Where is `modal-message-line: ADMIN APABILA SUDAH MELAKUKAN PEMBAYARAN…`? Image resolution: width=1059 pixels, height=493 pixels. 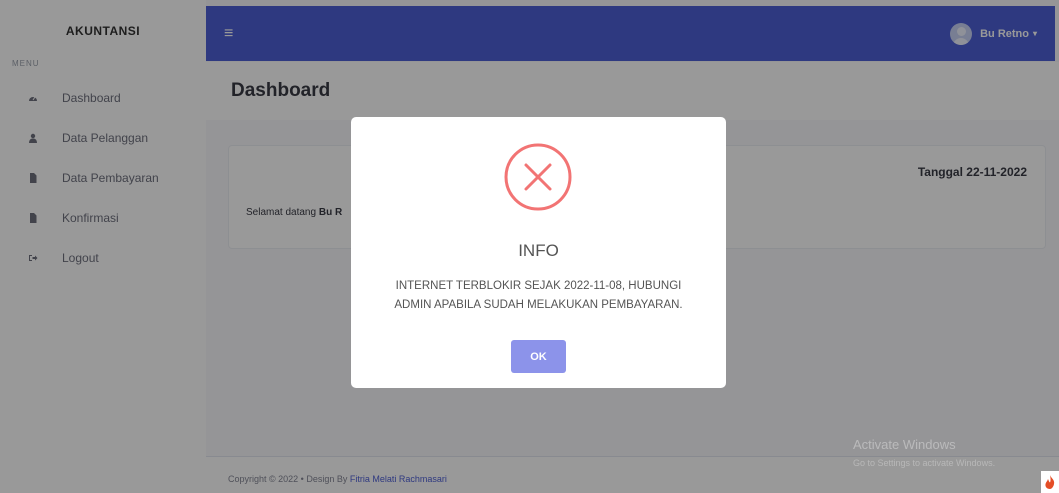
modal-message-line: ADMIN APABILA SUDAH MELAKUKAN PEMBAYARAN… is located at coordinates (538, 305).